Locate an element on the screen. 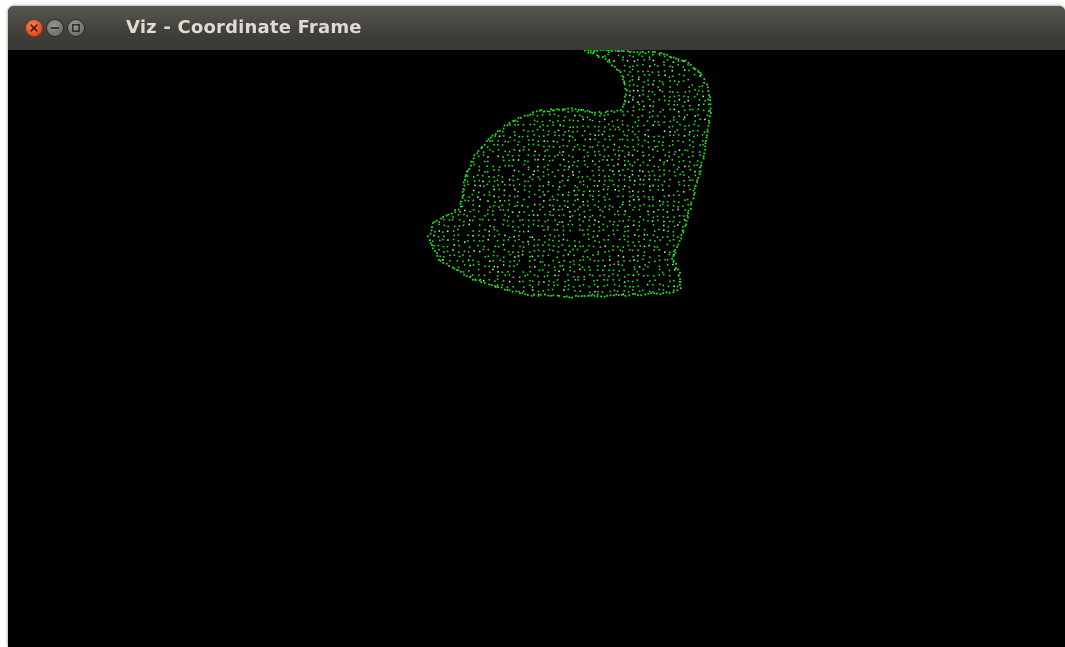 Image resolution: width=1065 pixels, height=647 pixels. window-title: Viz - Coordinate Frame is located at coordinates (244, 27).